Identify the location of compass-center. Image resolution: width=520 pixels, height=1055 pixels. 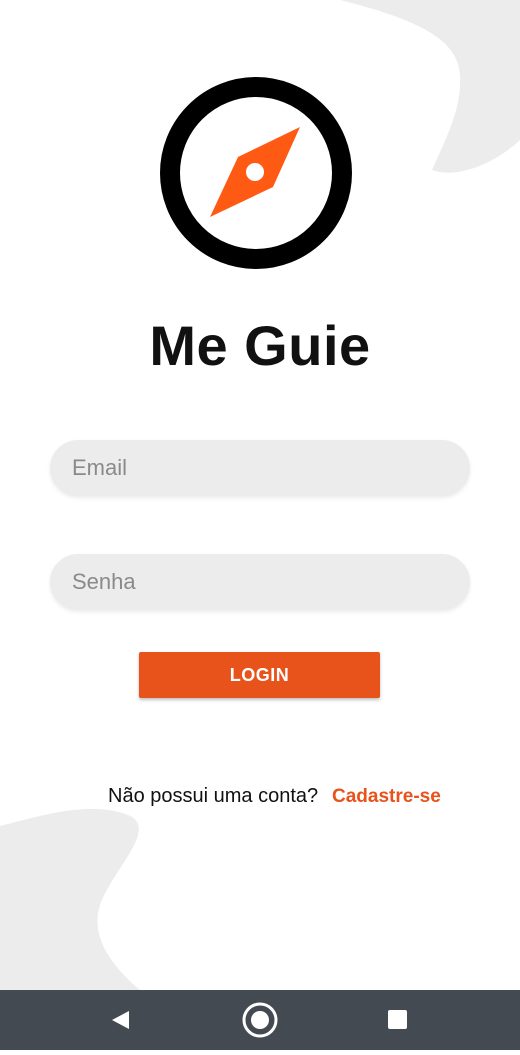
(255, 172).